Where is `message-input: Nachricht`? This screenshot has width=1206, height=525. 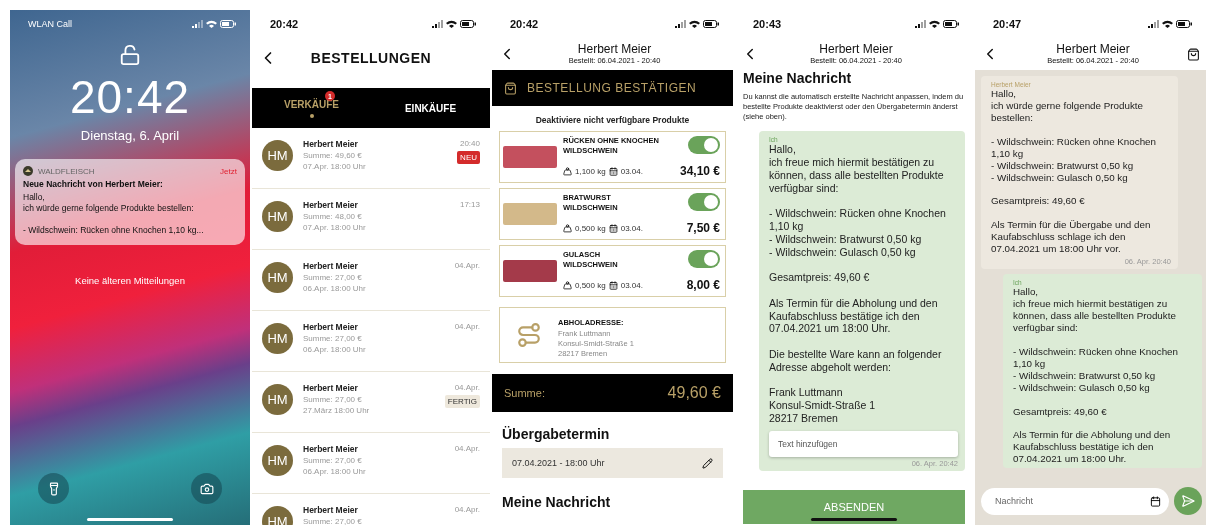
message-input: Nachricht is located at coordinates (1075, 501).